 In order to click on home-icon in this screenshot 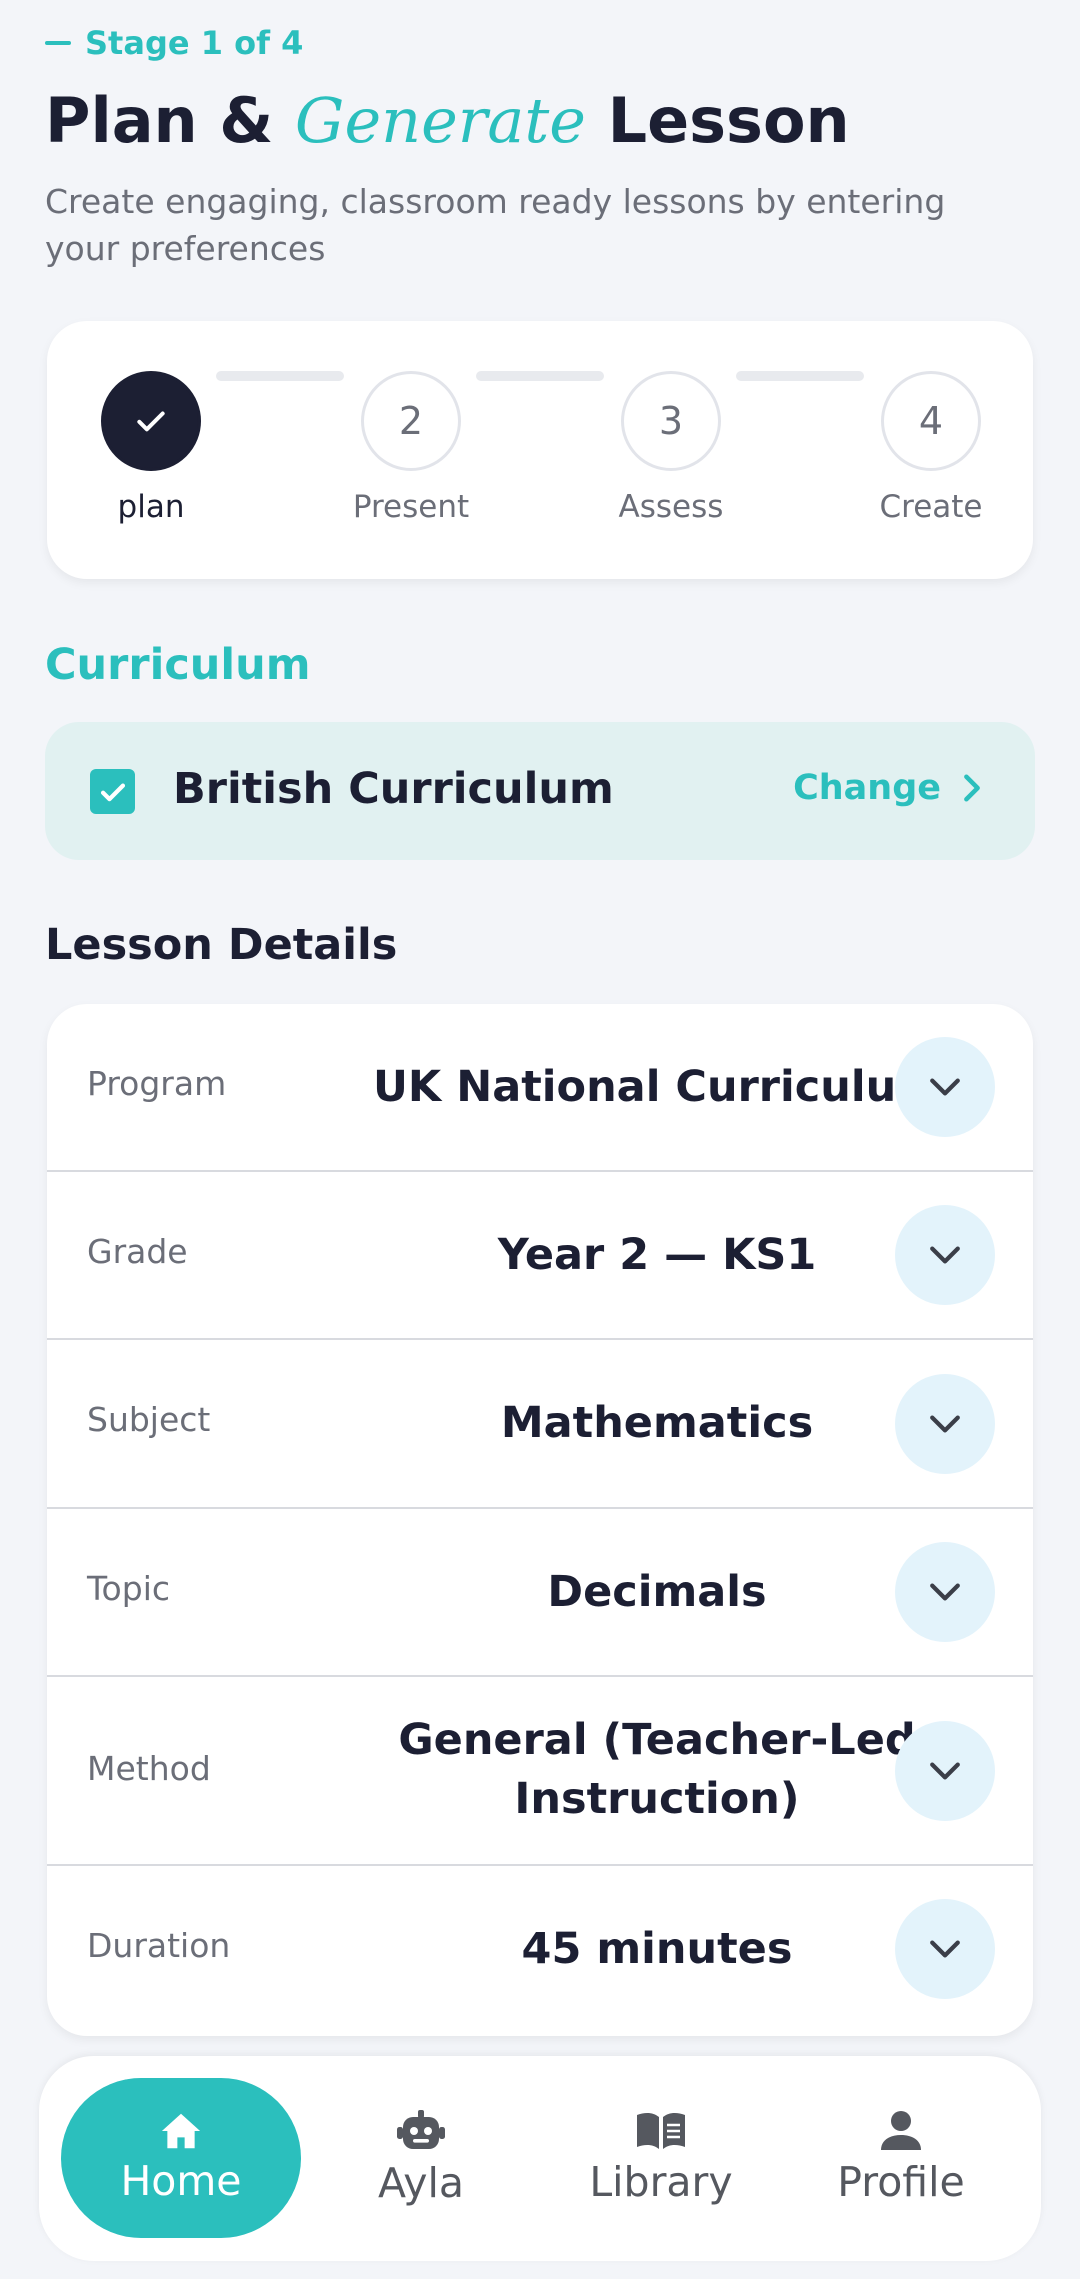, I will do `click(181, 2131)`.